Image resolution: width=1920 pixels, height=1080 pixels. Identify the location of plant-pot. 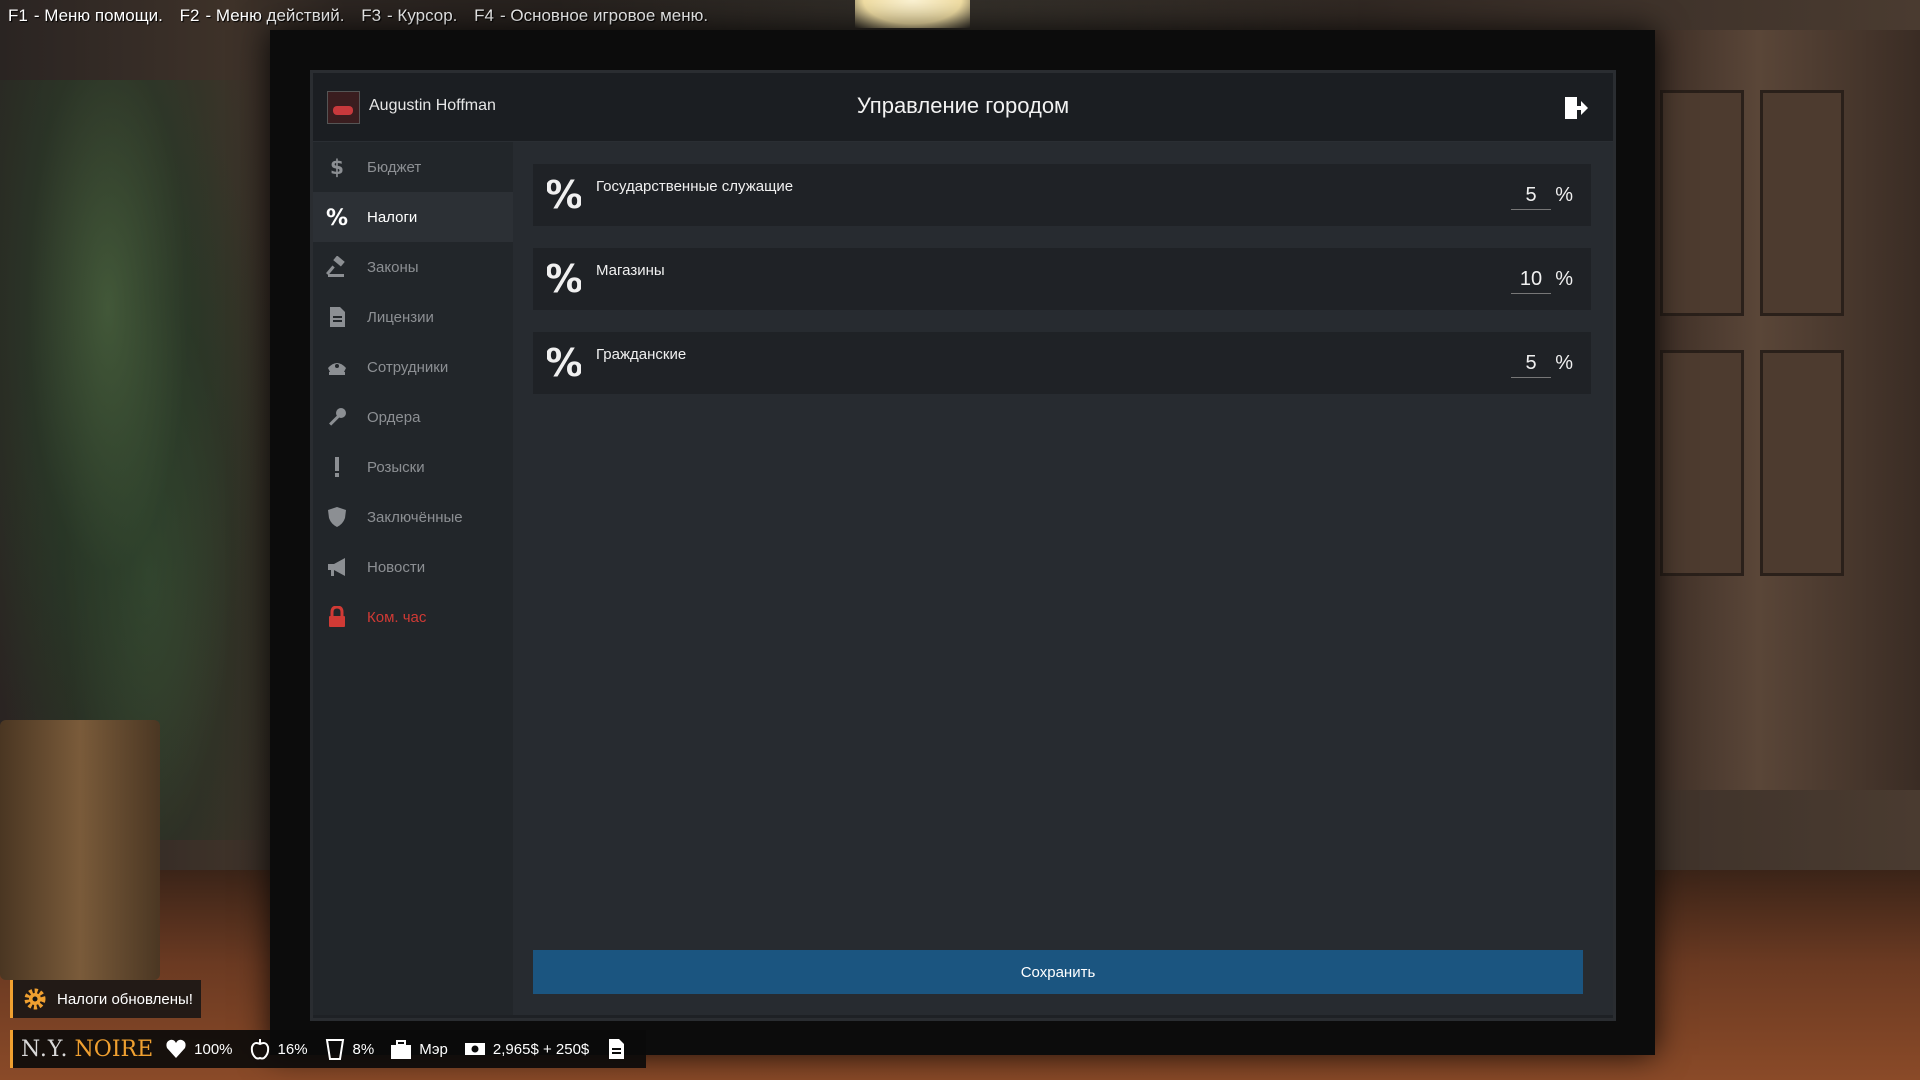
(80, 850).